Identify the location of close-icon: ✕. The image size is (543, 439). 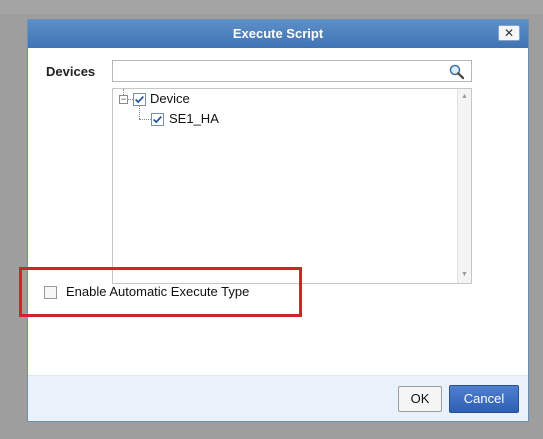
(509, 33).